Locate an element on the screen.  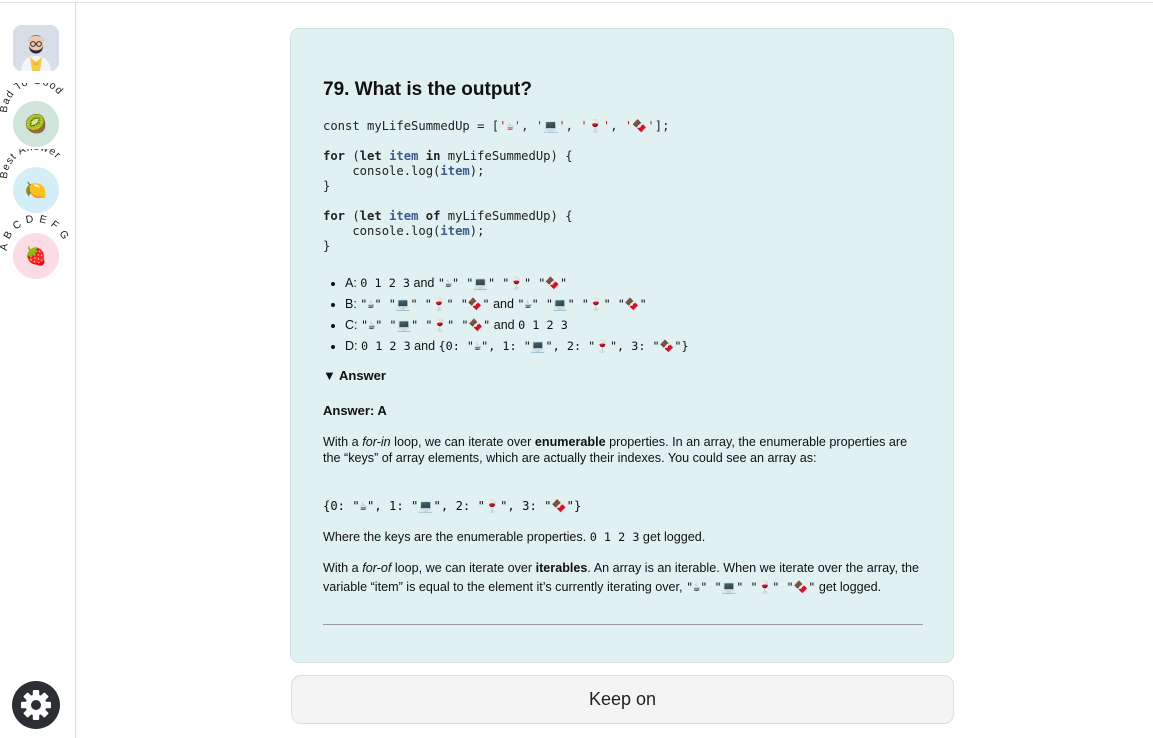
option-prefix: B: is located at coordinates (353, 304).